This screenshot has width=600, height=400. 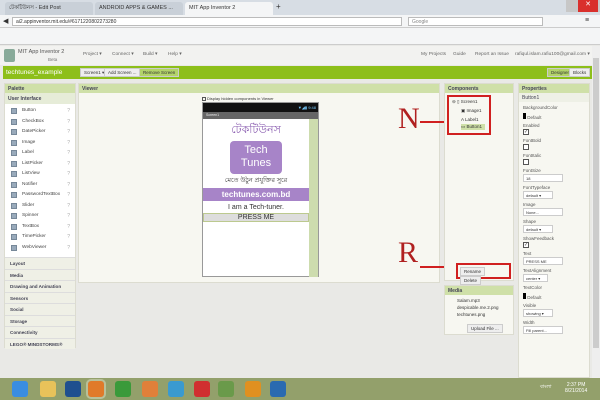 What do you see at coordinates (543, 261) in the screenshot?
I see `text-input: PRESS ME` at bounding box center [543, 261].